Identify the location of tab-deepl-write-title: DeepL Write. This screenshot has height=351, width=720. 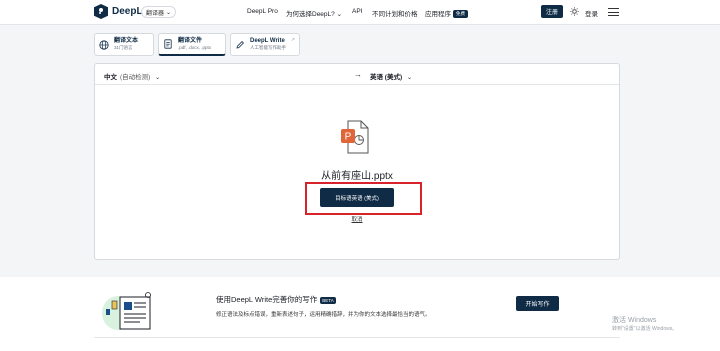
(267, 41).